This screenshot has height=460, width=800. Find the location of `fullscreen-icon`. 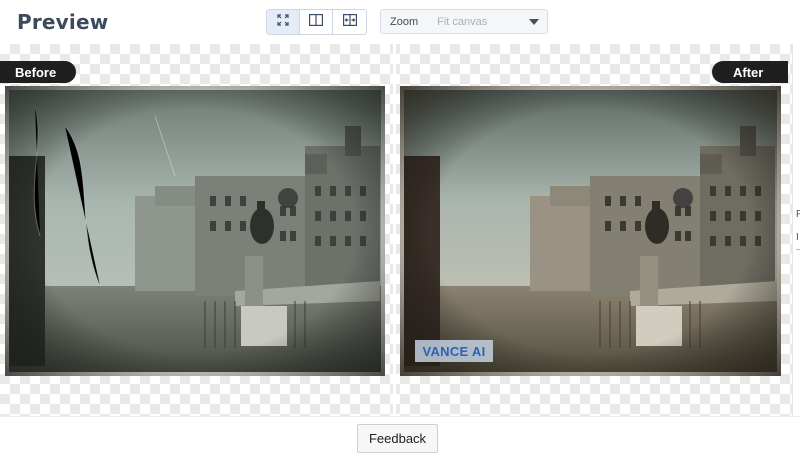

fullscreen-icon is located at coordinates (283, 22).